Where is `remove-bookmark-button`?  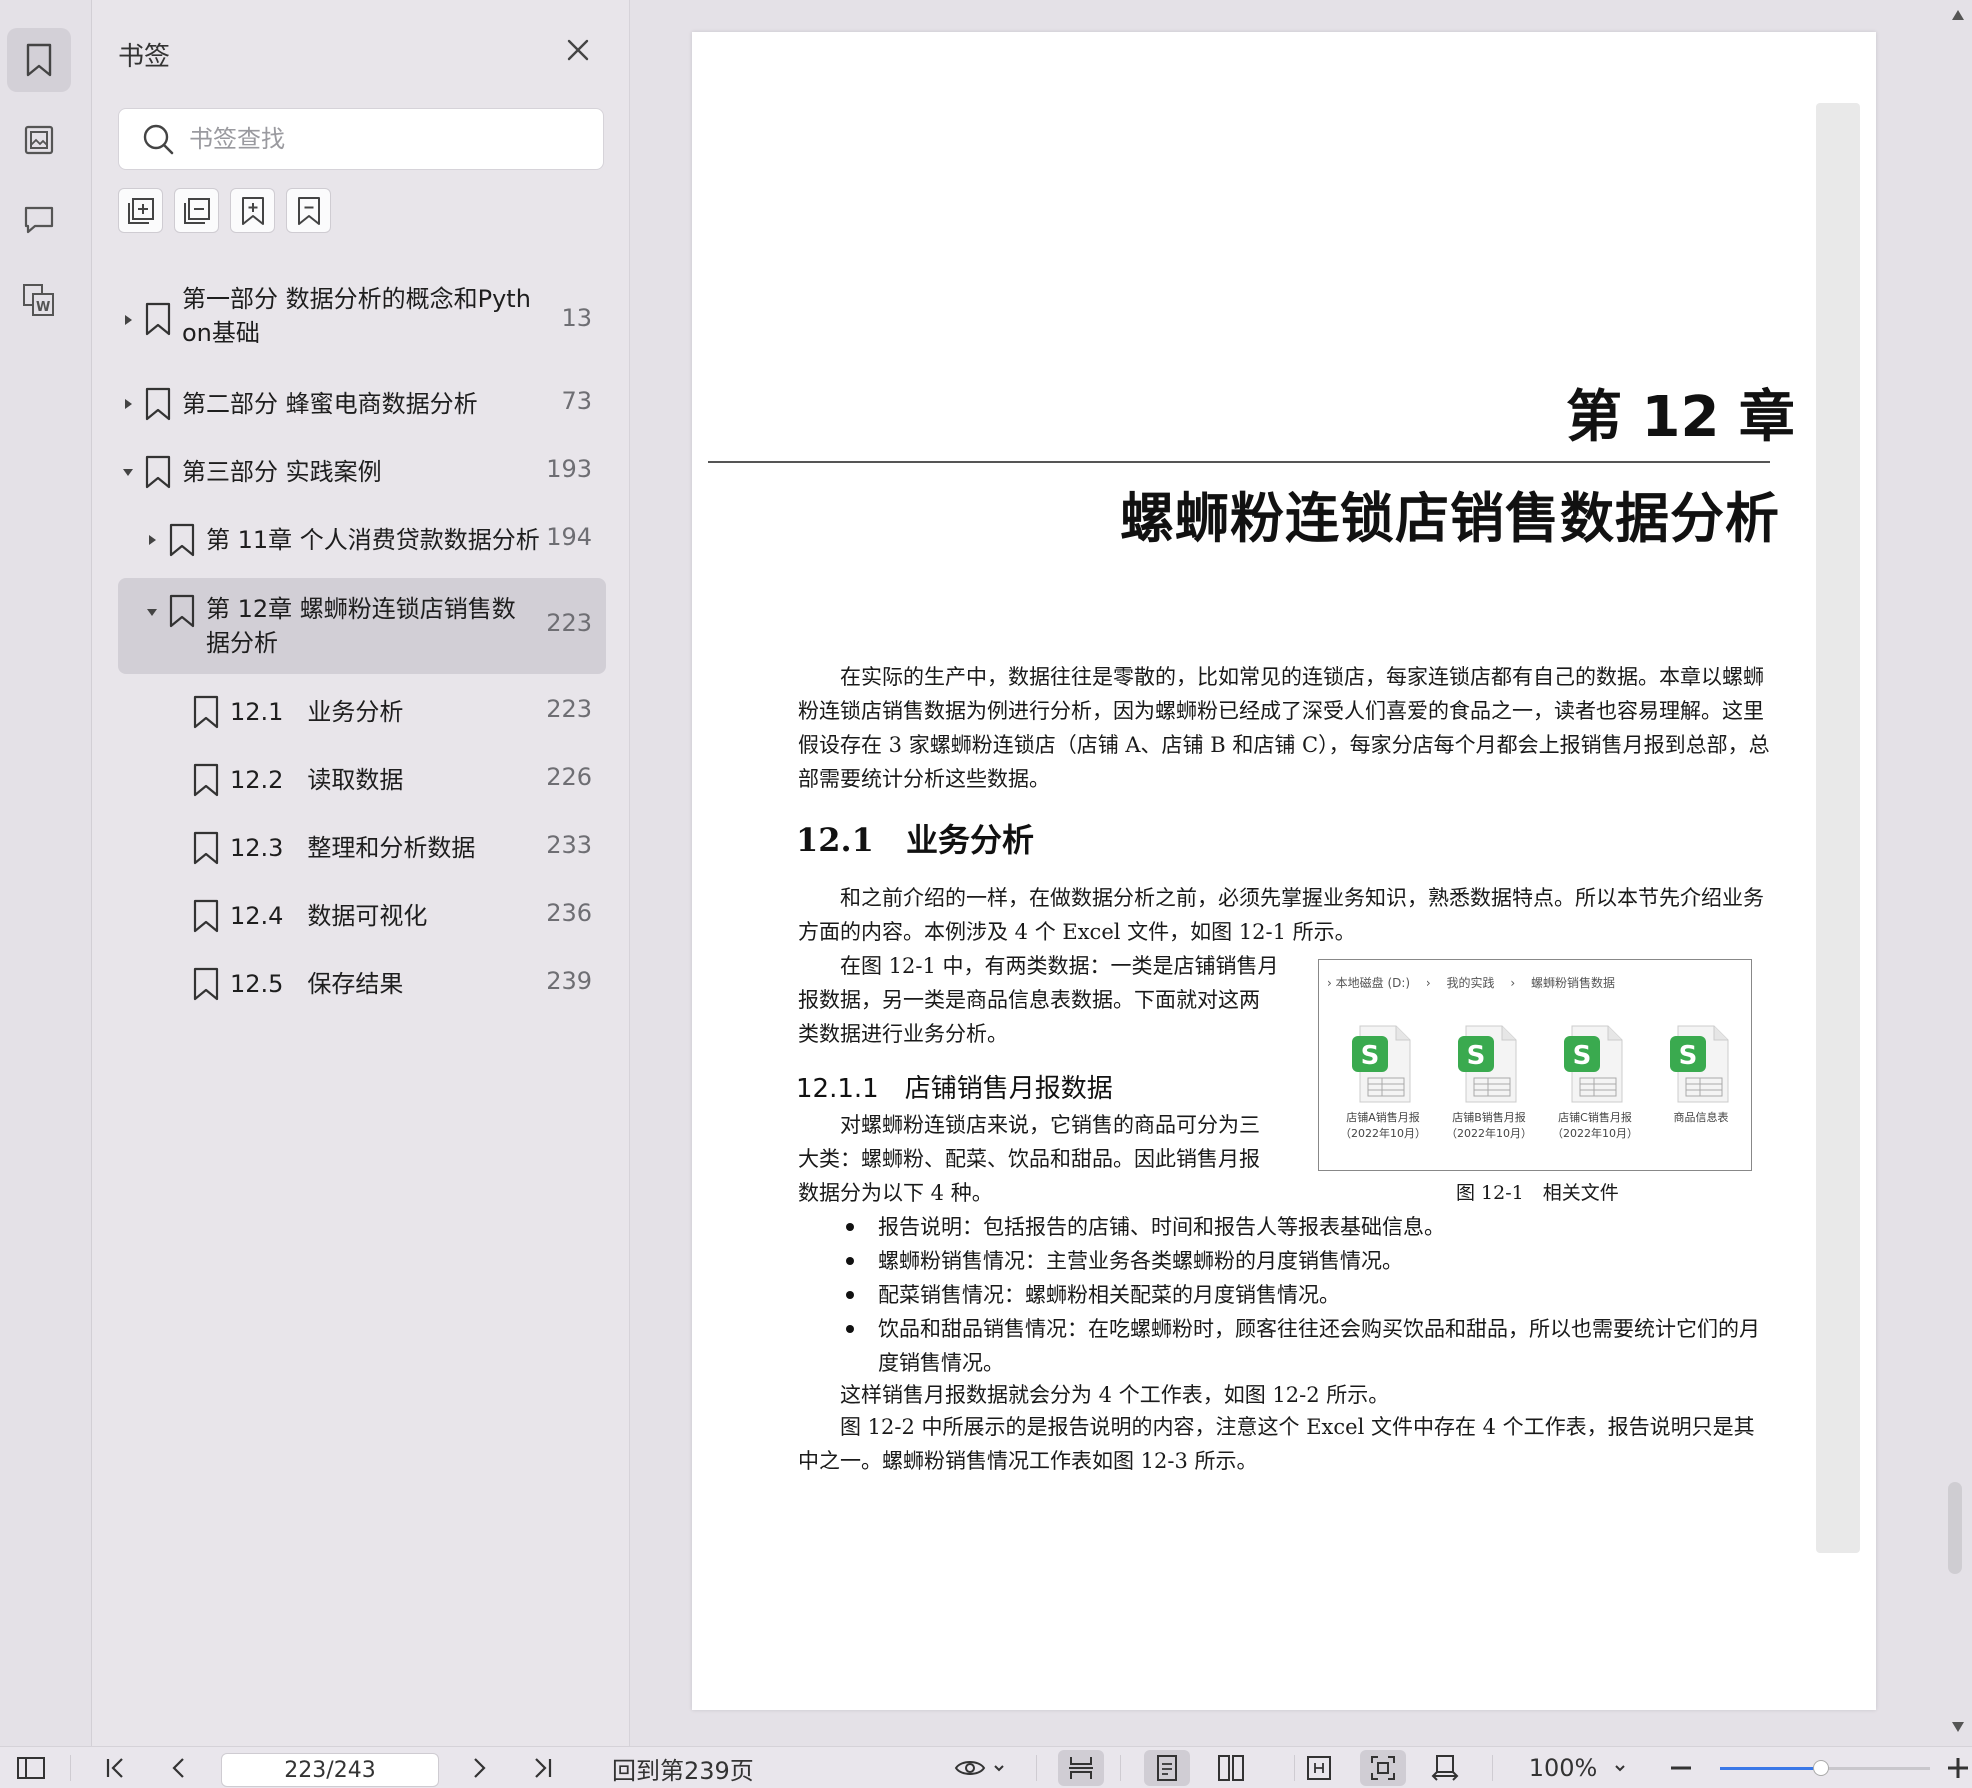 remove-bookmark-button is located at coordinates (308, 210).